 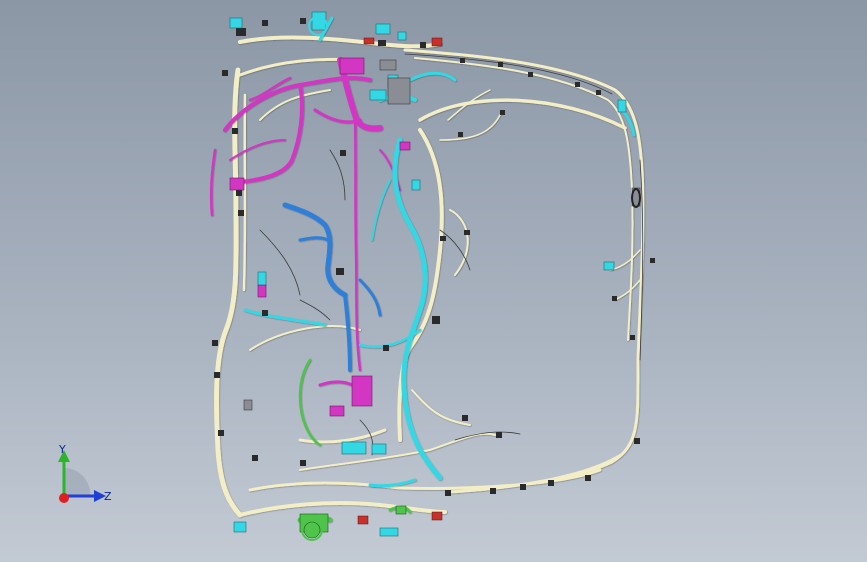 What do you see at coordinates (305, 225) in the screenshot?
I see `magenta-harness` at bounding box center [305, 225].